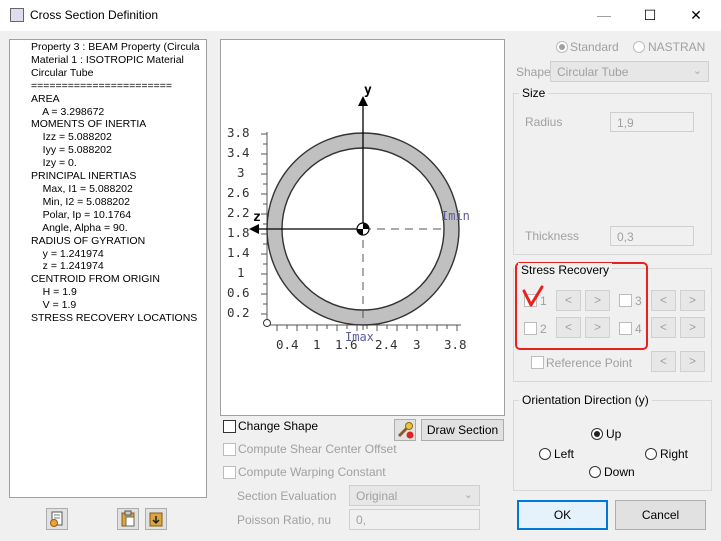  Describe the element at coordinates (652, 236) in the screenshot. I see `thickness-input: 0,3` at that location.